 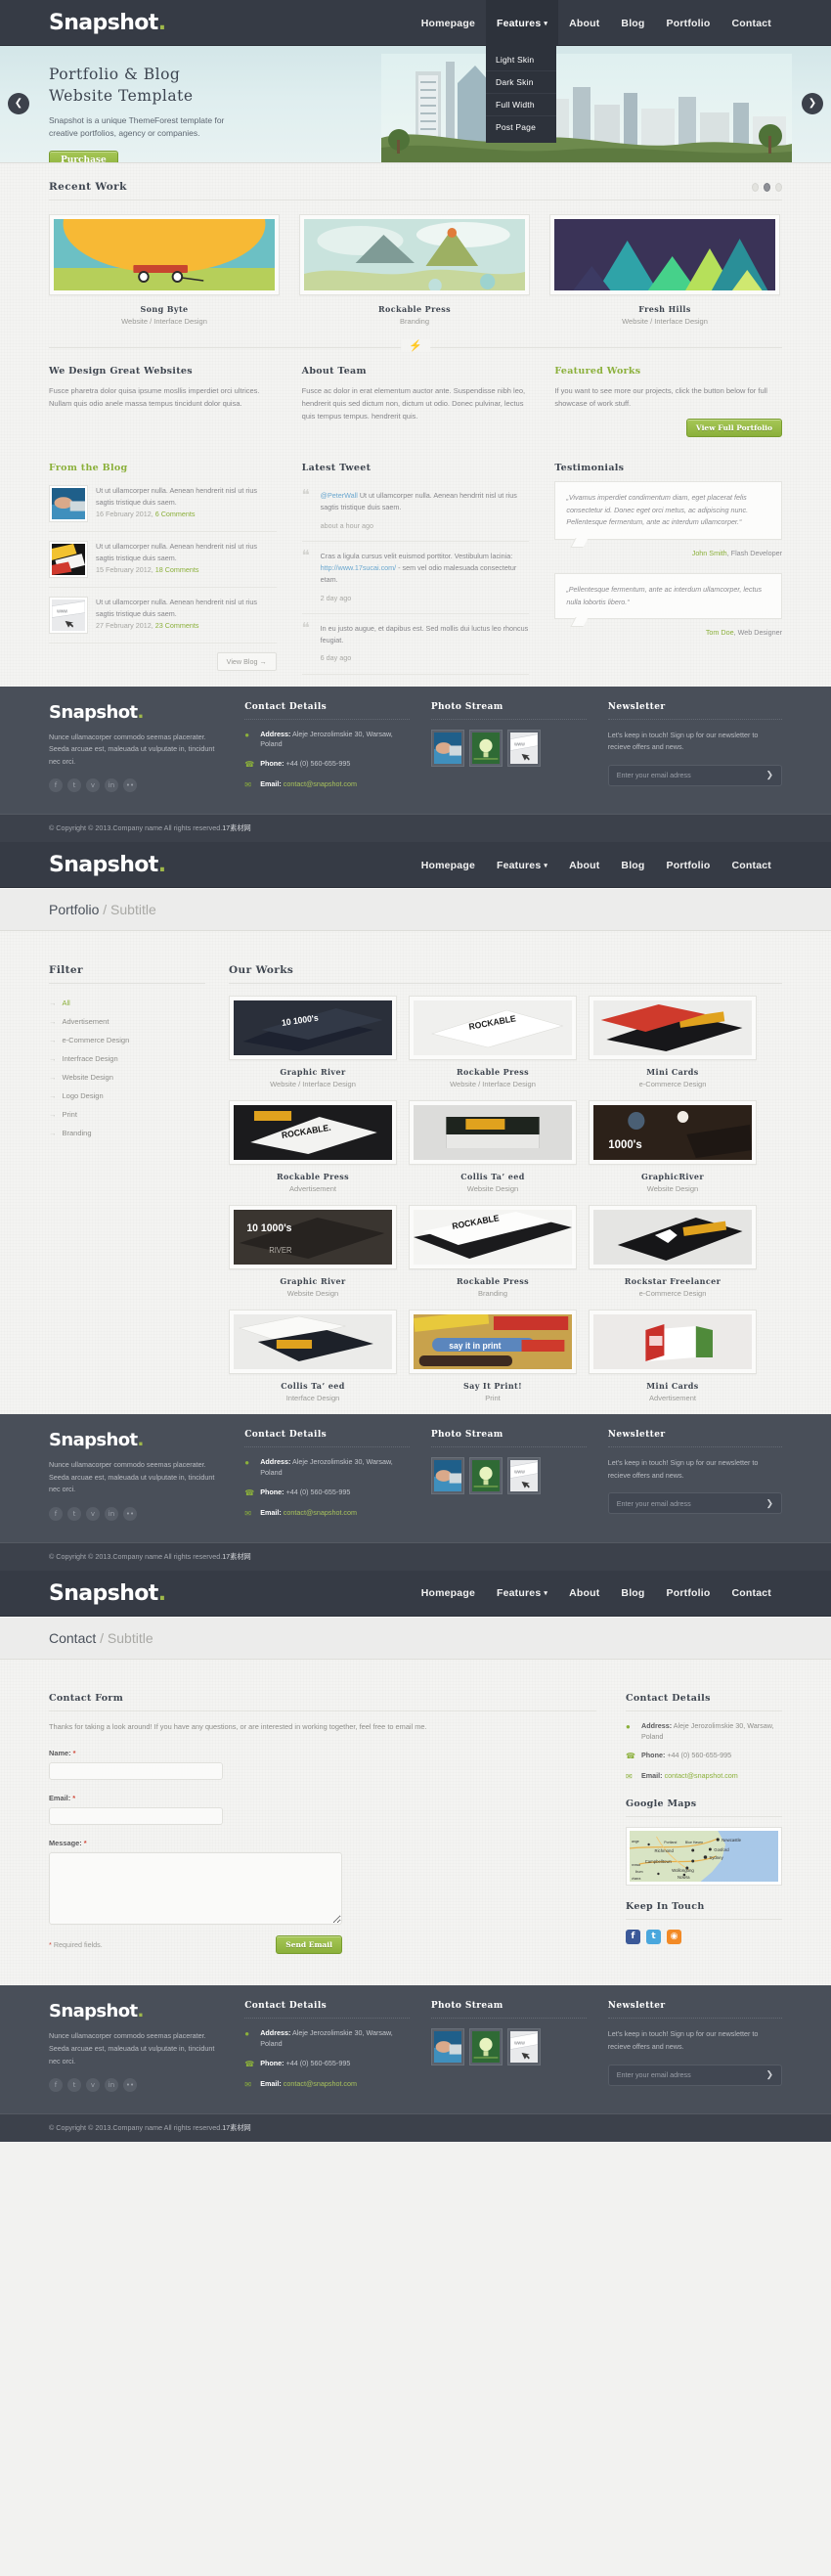 I want to click on nav-item-contact: Contact, so click(x=752, y=865).